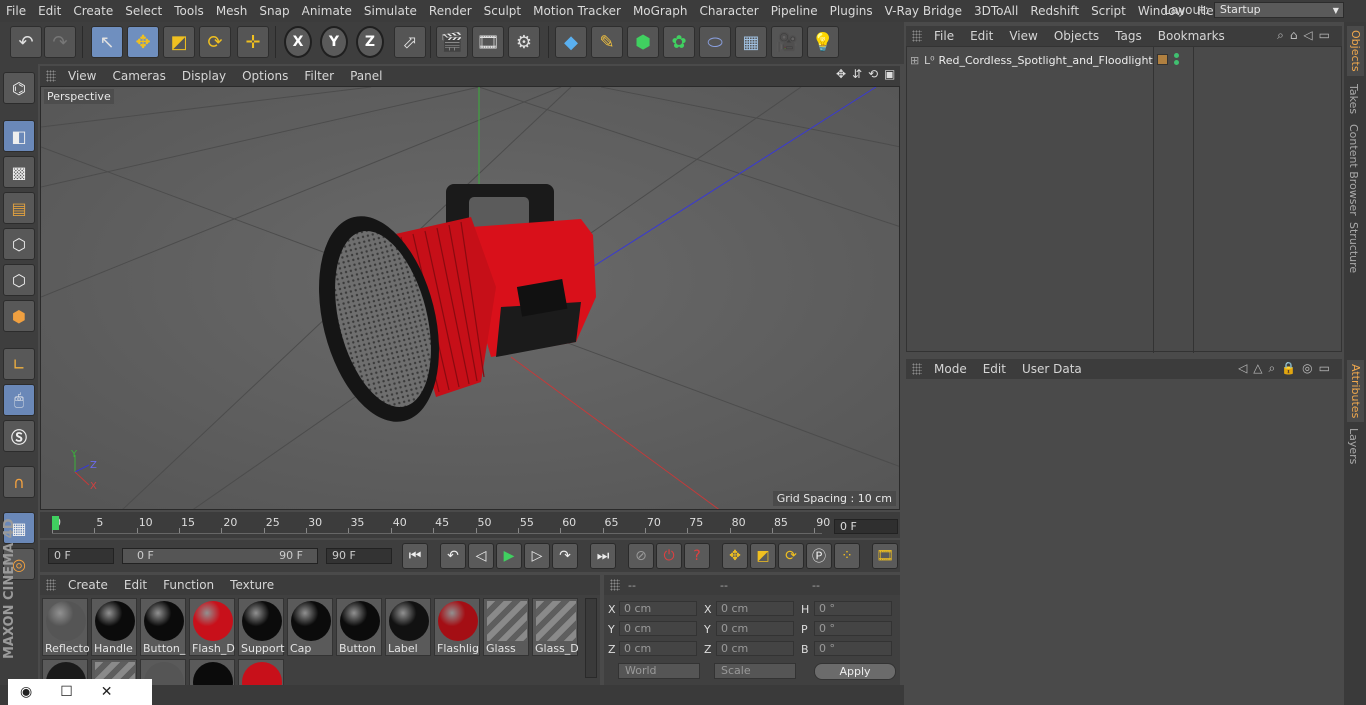 This screenshot has height=705, width=1366. I want to click on attributes-menu-edit: Edit, so click(994, 369).